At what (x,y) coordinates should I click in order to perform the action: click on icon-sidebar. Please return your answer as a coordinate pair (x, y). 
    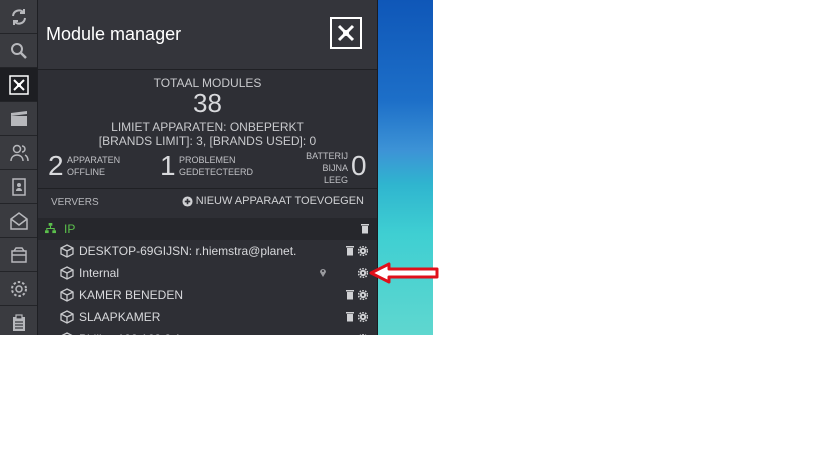
    Looking at the image, I should click on (19, 167).